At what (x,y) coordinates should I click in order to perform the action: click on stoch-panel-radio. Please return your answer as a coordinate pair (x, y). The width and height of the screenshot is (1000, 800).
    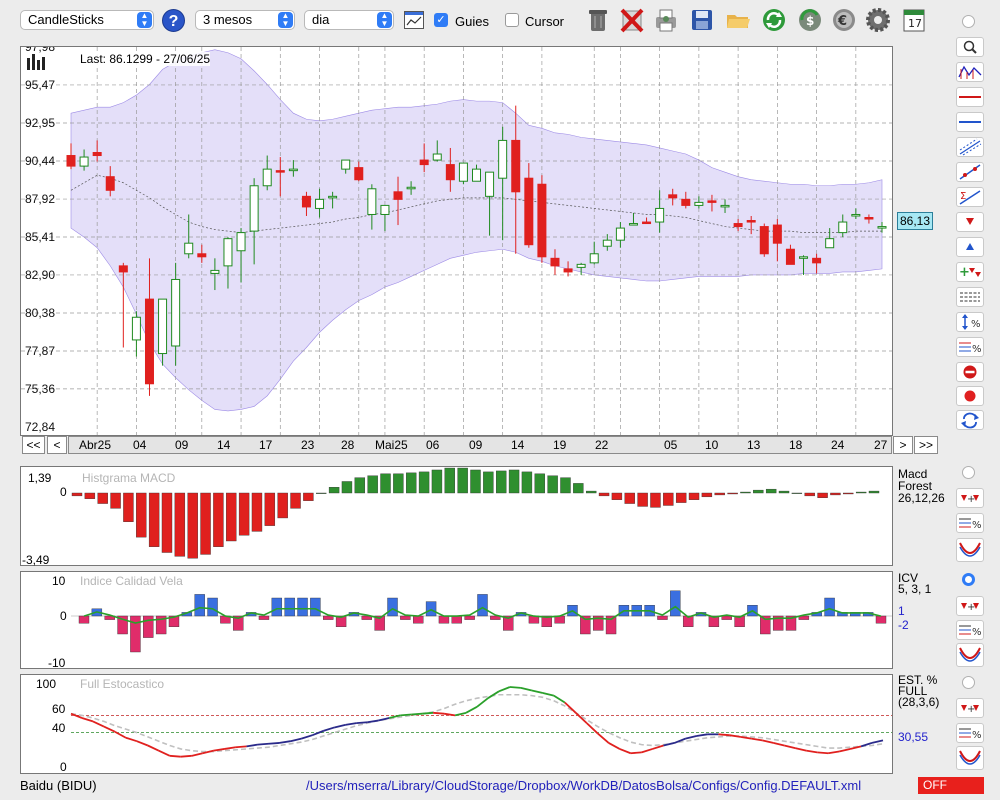
    Looking at the image, I should click on (968, 682).